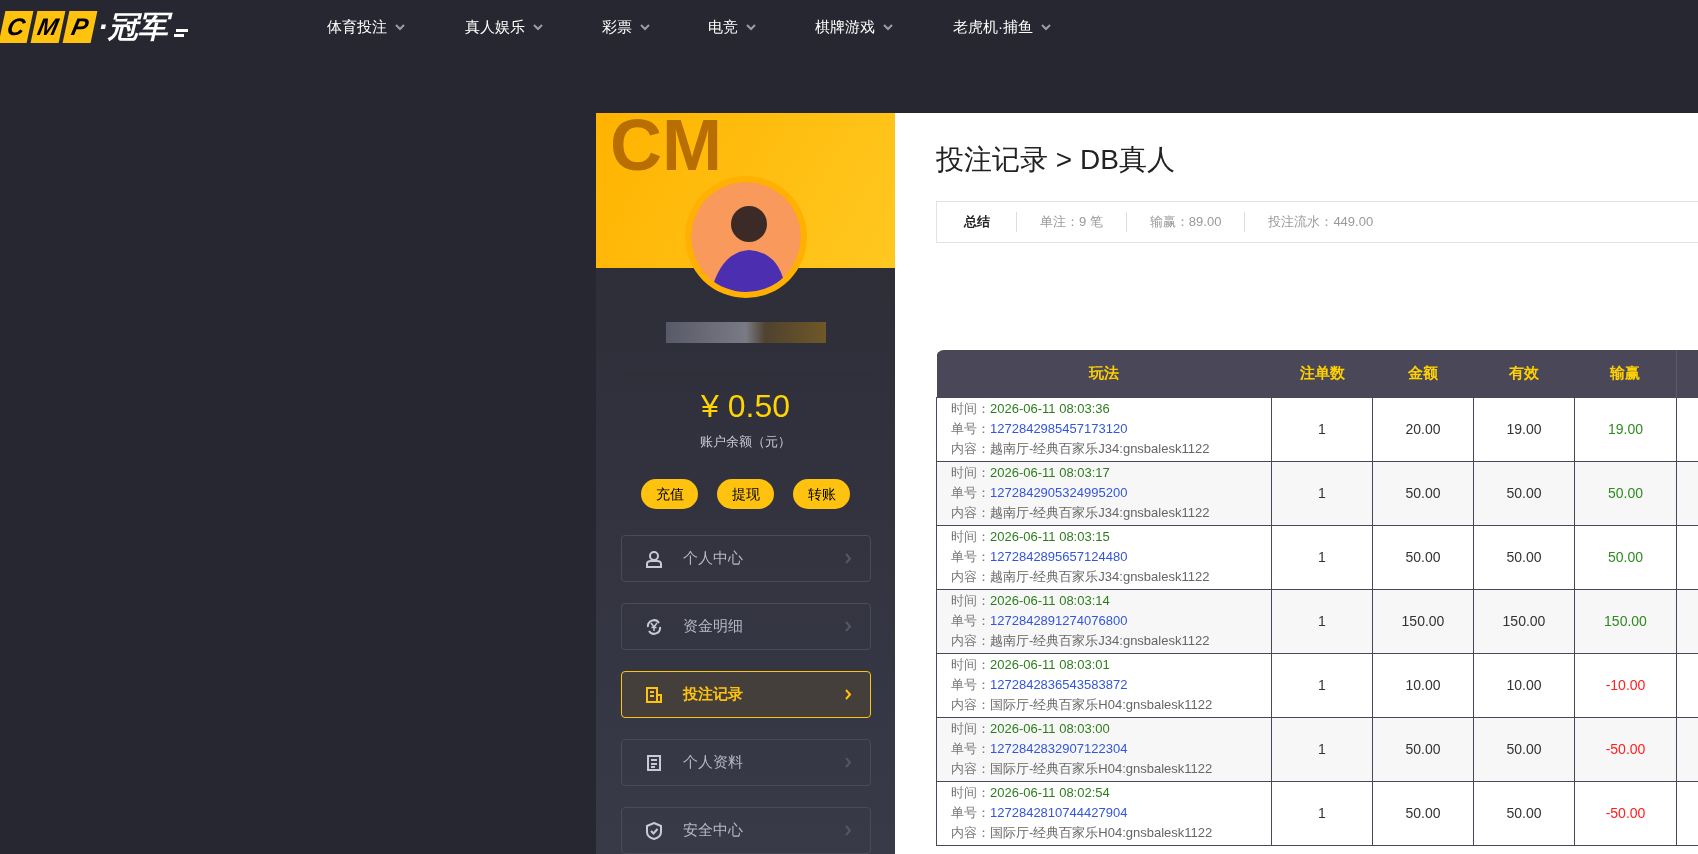 The image size is (1698, 854). I want to click on nav-link: 老虎机·捕鱼, so click(1028, 27).